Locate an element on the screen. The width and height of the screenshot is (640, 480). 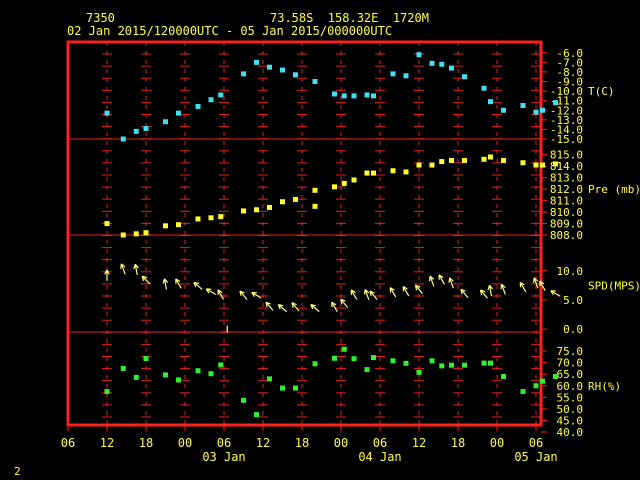
date-label: 04 Jan is located at coordinates (379, 457).